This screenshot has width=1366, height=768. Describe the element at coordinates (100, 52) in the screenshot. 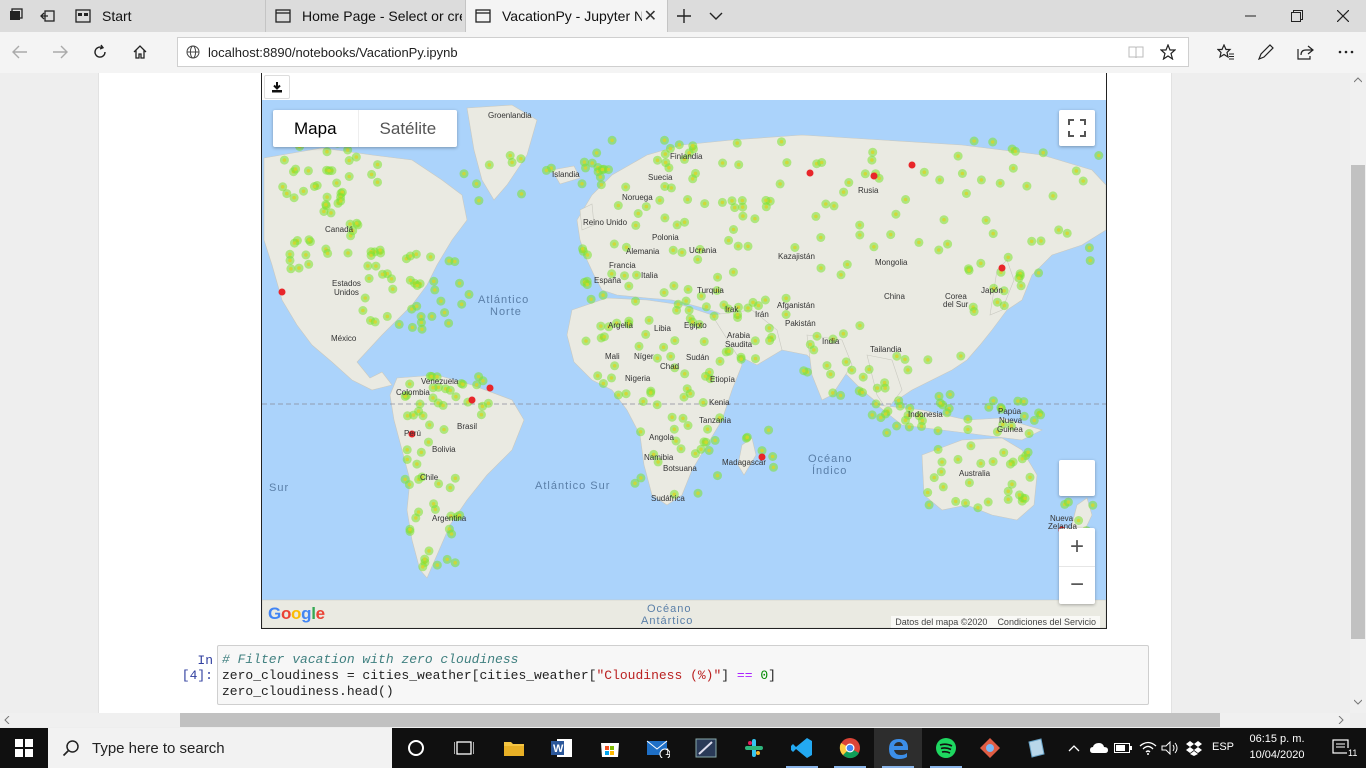

I see `refresh-icon` at that location.